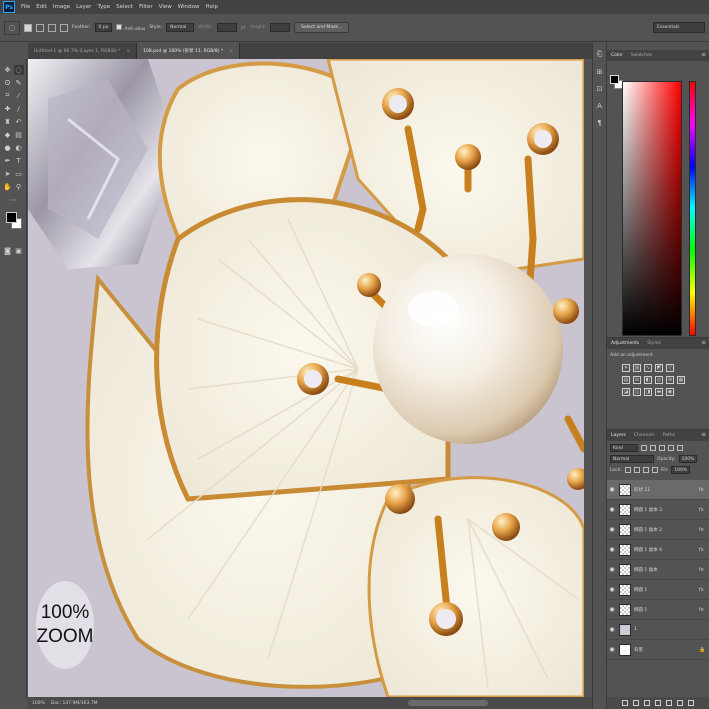 The width and height of the screenshot is (709, 709). What do you see at coordinates (8, 135) in the screenshot?
I see `eraser-icon: ◆` at bounding box center [8, 135].